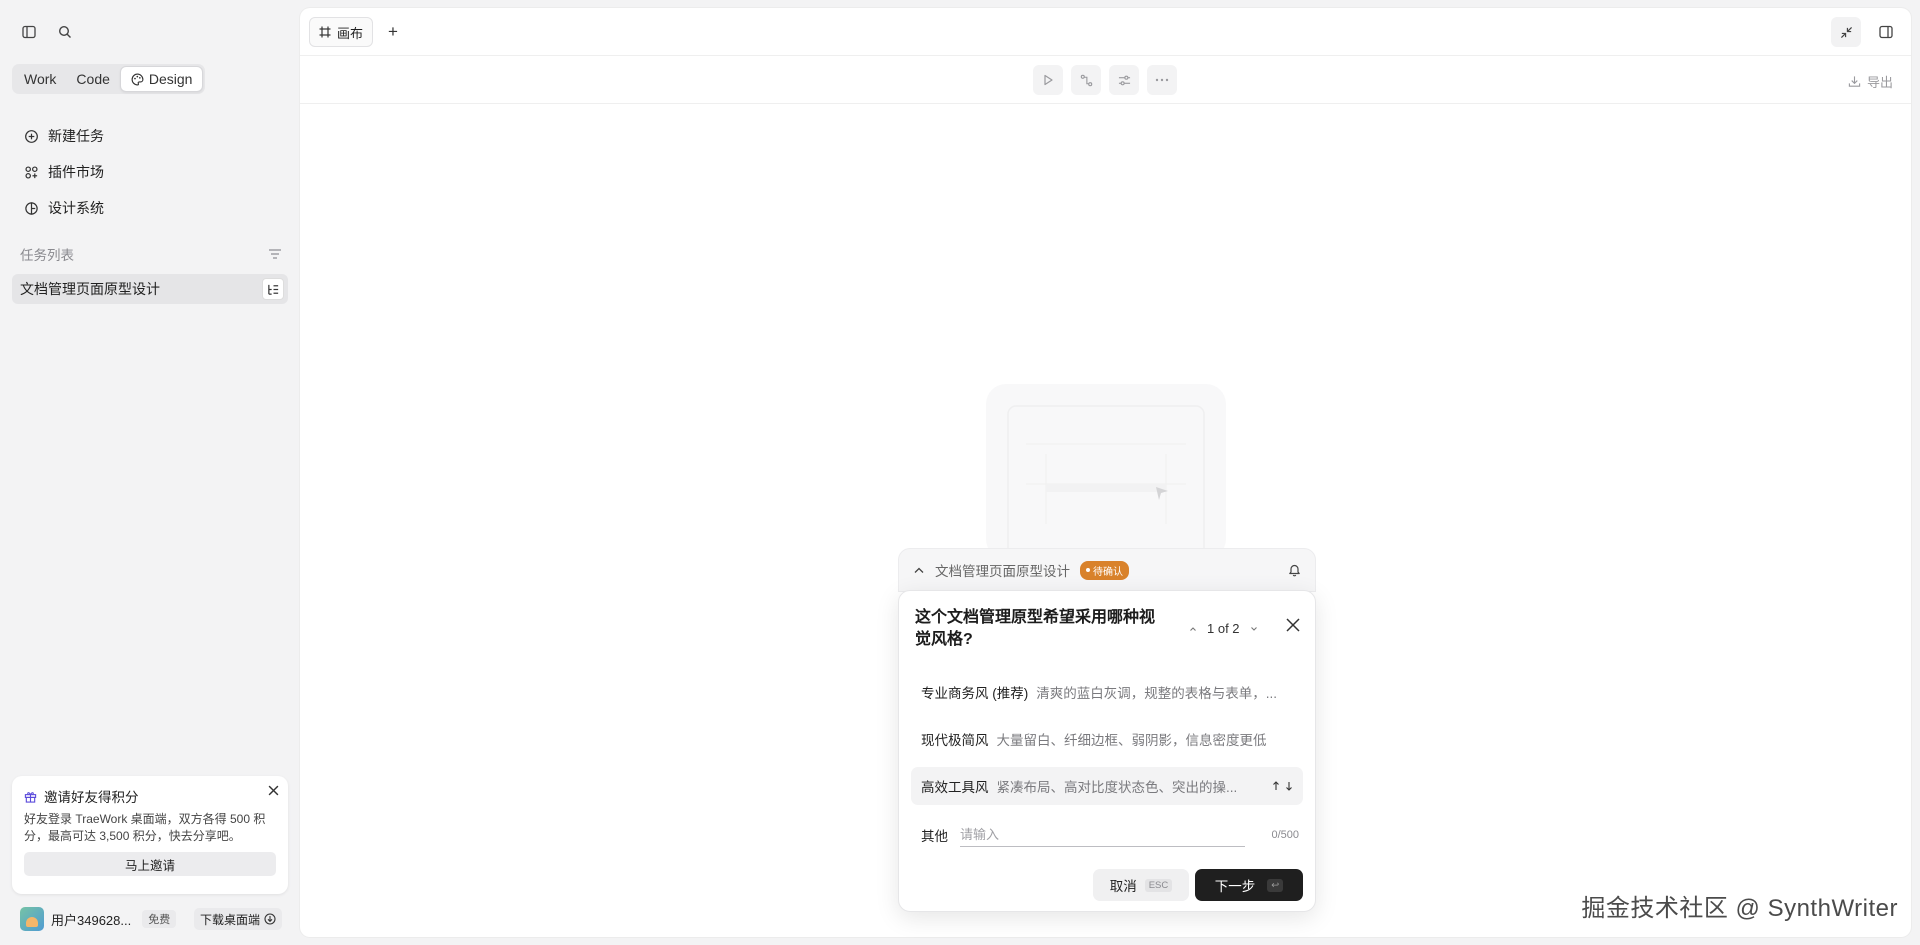 The height and width of the screenshot is (945, 1920). What do you see at coordinates (1106, 471) in the screenshot?
I see `canvas-placeholder-illustration` at bounding box center [1106, 471].